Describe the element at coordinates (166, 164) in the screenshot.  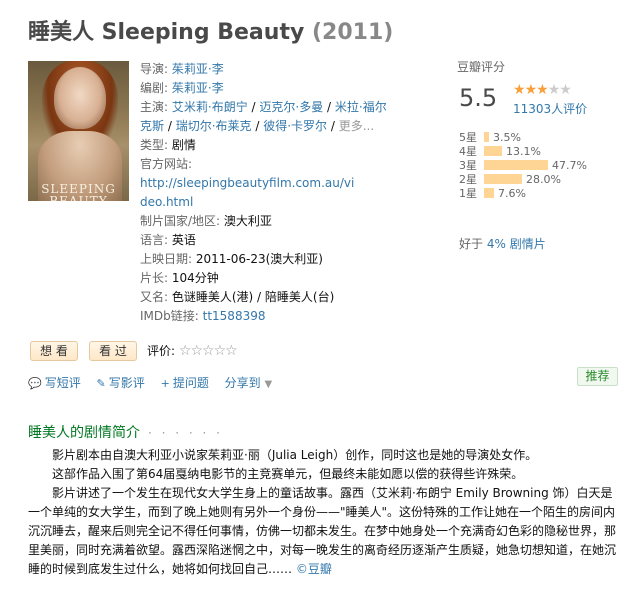
I see `site-label: 官方网站:` at that location.